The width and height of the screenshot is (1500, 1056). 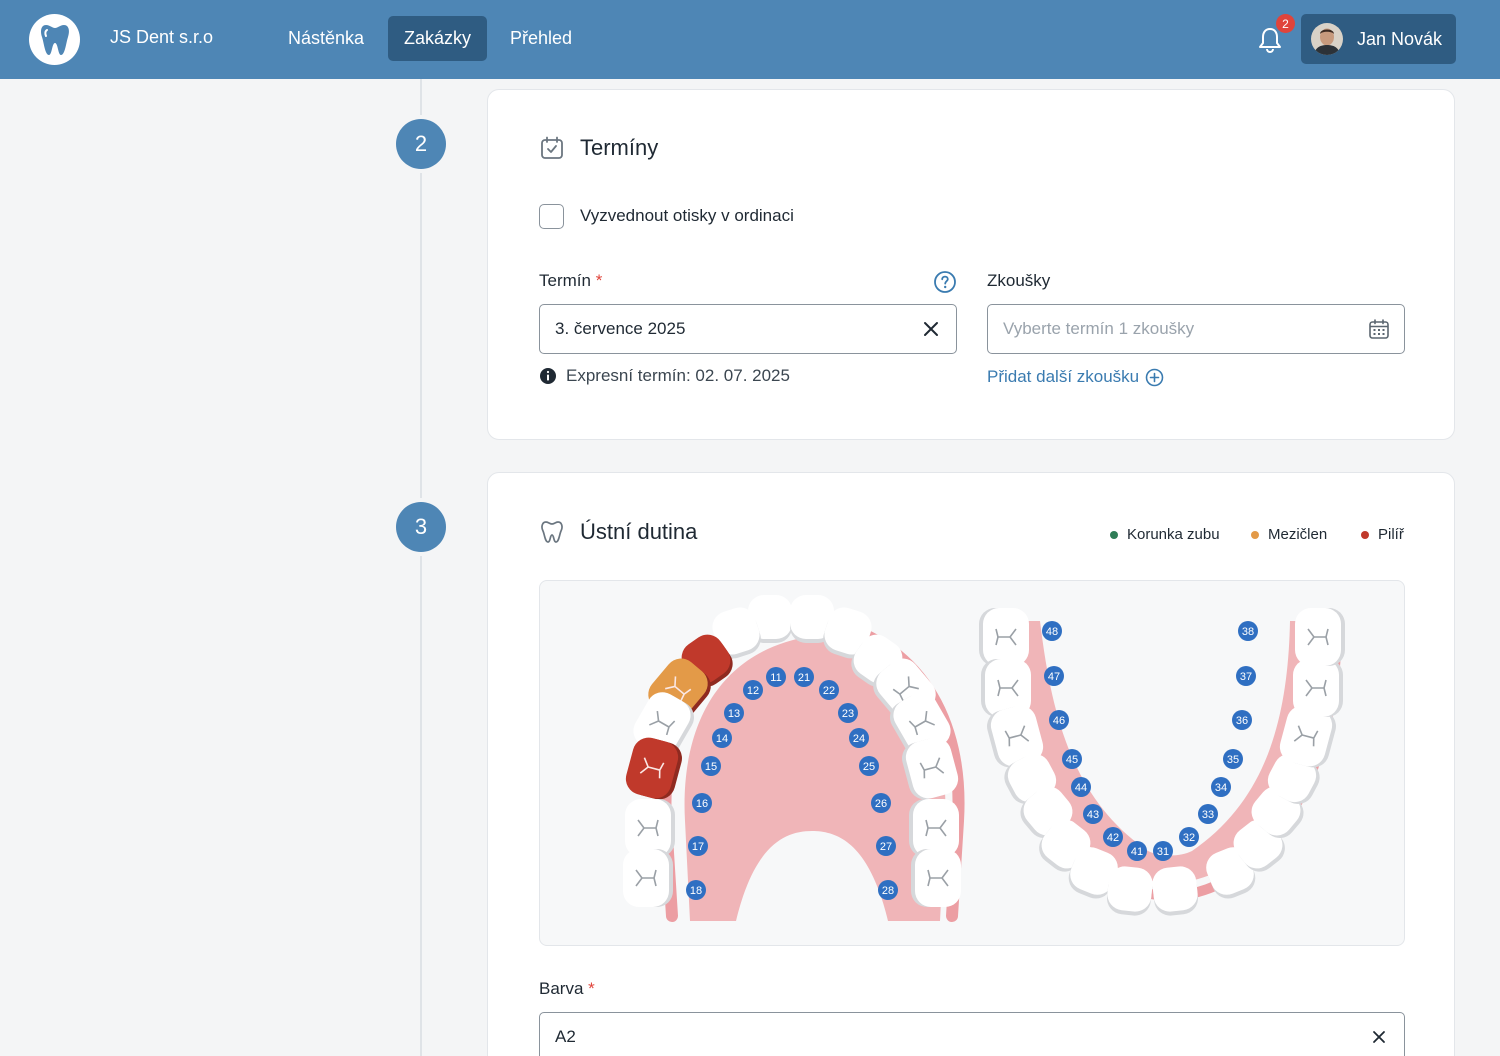 I want to click on tooth-number-23: 23, so click(x=848, y=713).